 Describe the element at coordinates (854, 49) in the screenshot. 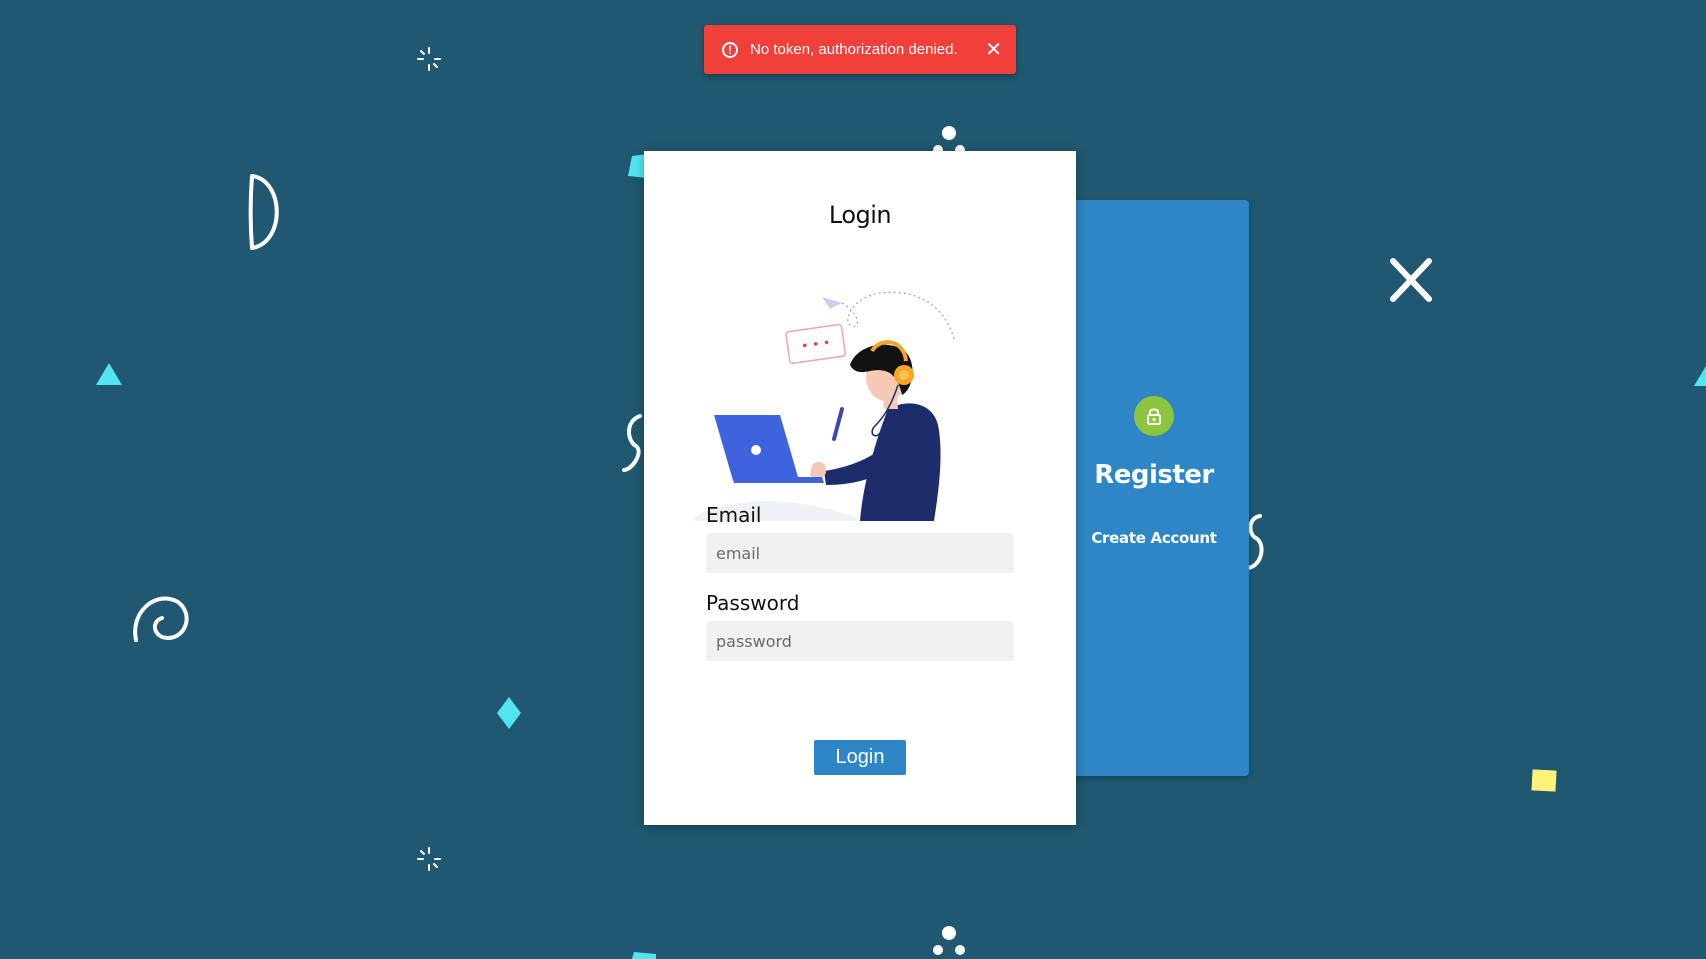

I see `toast-message: No token, authorization denied.` at that location.